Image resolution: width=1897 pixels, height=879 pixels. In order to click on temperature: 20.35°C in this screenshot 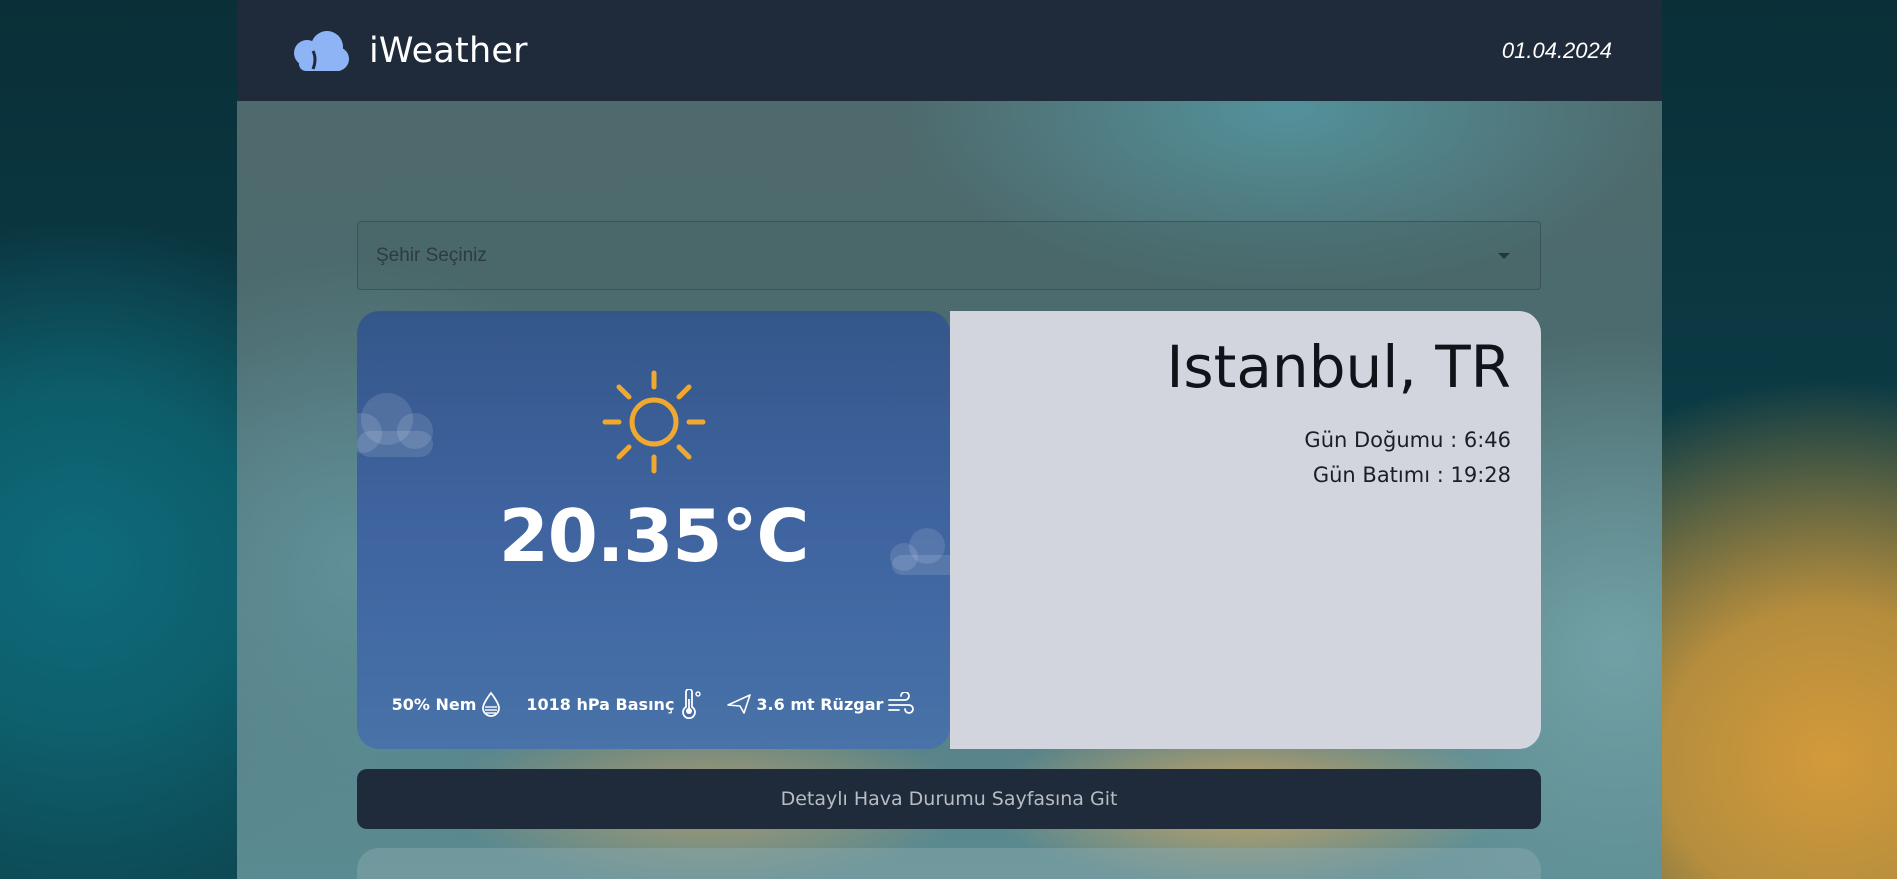, I will do `click(654, 536)`.